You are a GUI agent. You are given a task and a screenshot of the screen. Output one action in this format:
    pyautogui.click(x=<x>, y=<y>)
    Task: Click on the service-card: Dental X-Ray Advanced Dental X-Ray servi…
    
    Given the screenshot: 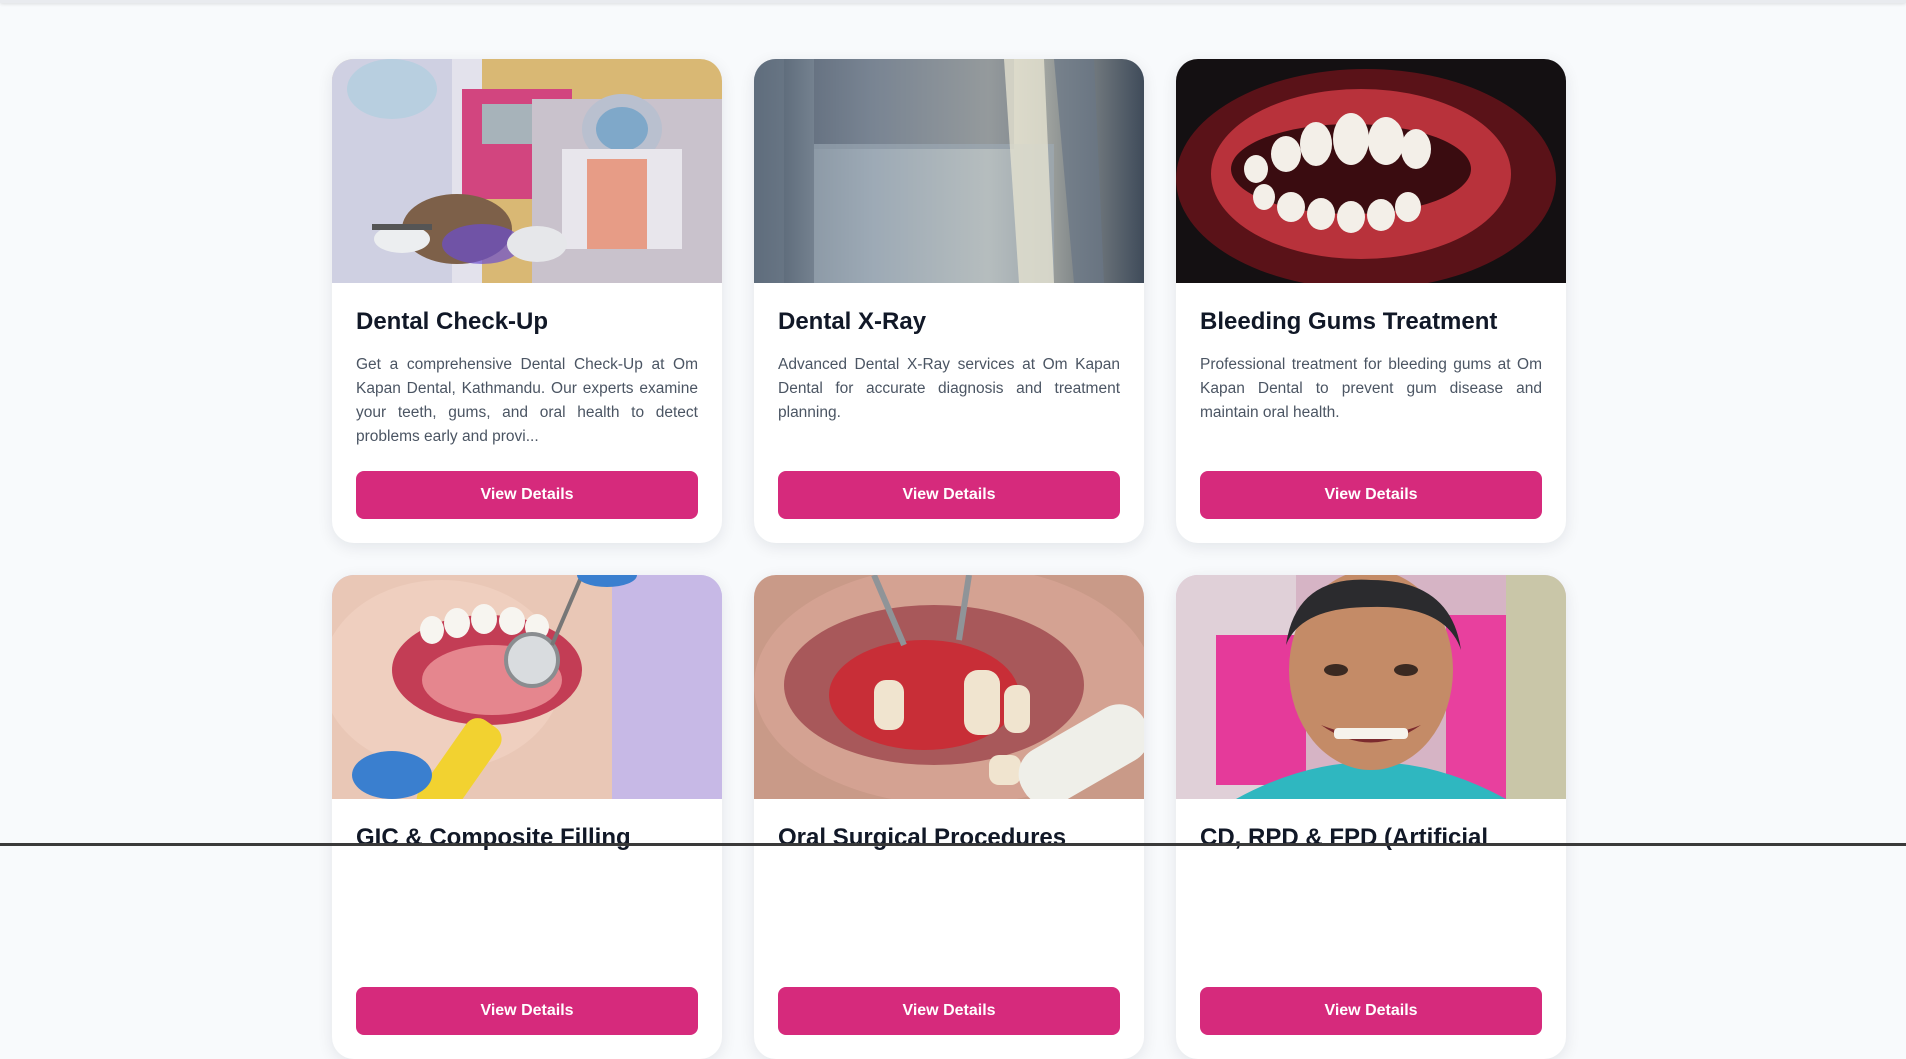 What is the action you would take?
    pyautogui.click(x=949, y=301)
    